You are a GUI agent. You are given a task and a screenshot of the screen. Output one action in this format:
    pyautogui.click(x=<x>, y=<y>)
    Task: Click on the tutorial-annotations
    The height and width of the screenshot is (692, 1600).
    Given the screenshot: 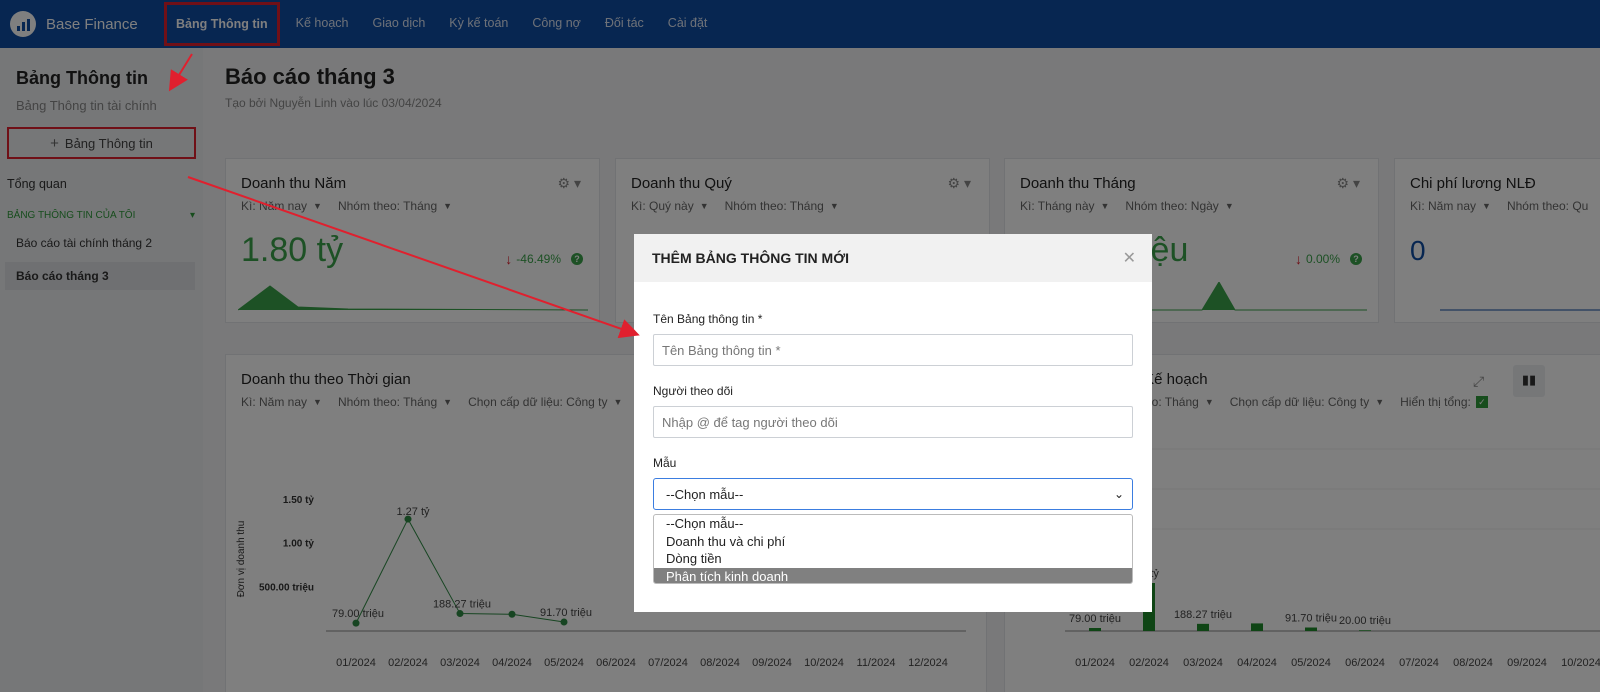 What is the action you would take?
    pyautogui.click(x=404, y=196)
    